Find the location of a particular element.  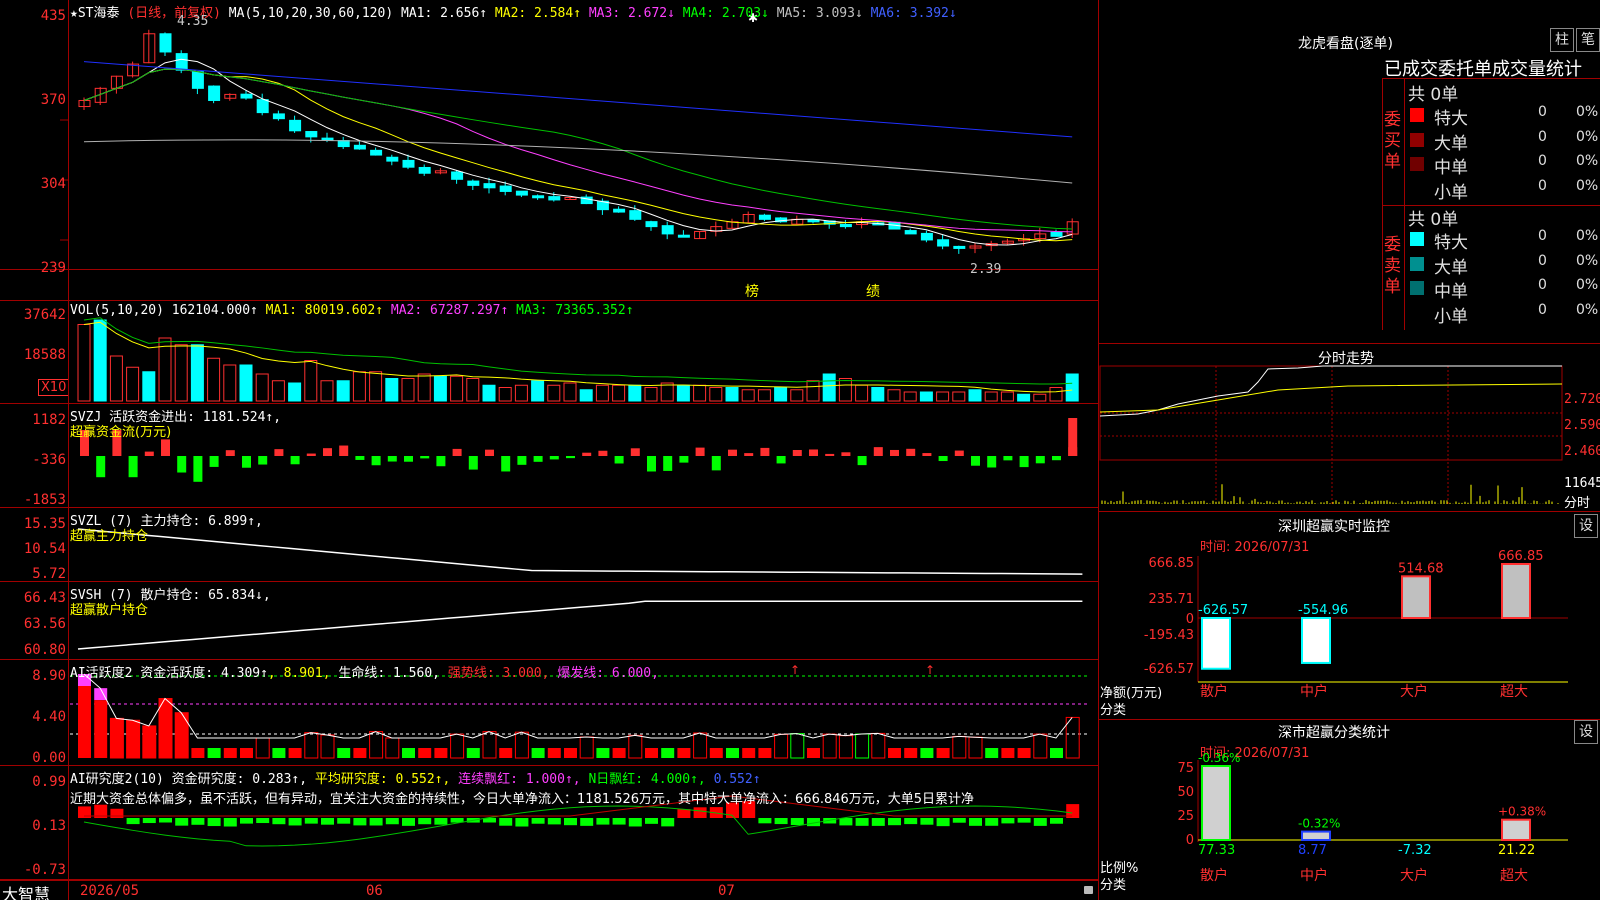

tick-mode-button: 笔 is located at coordinates (1588, 40).